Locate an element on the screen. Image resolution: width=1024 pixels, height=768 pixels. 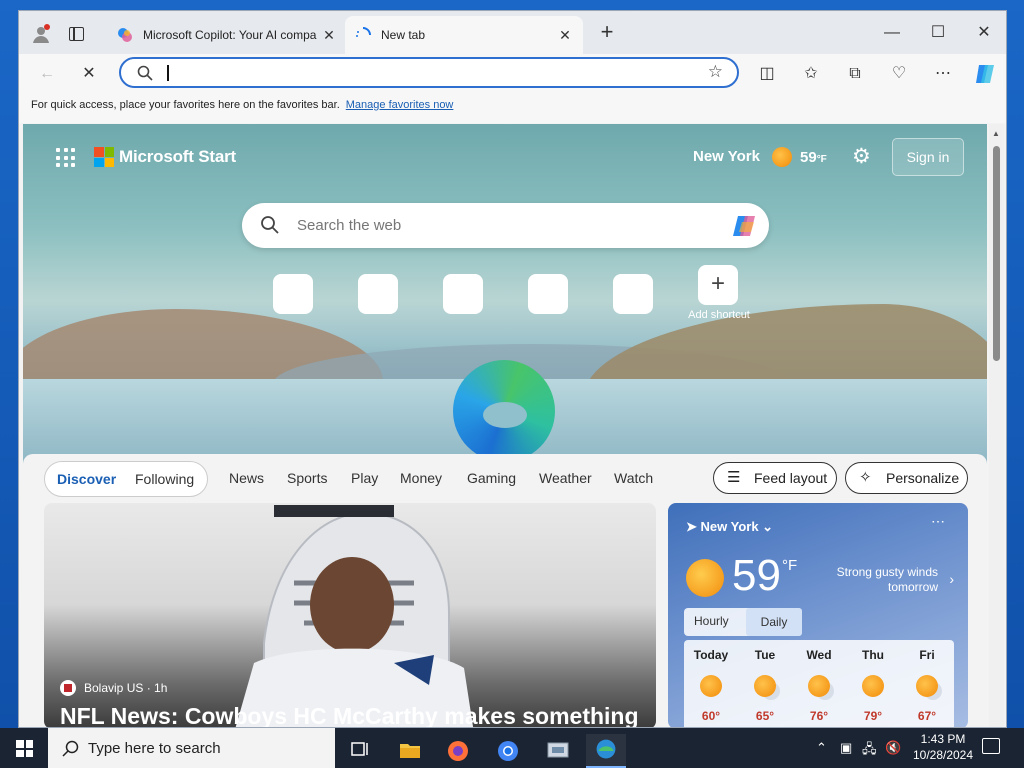
forecast-day: Today 60° is located at coordinates (711, 681).